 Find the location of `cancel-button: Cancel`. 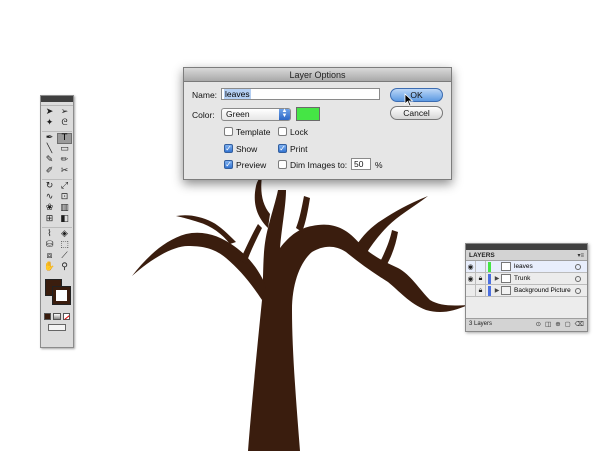

cancel-button: Cancel is located at coordinates (416, 113).